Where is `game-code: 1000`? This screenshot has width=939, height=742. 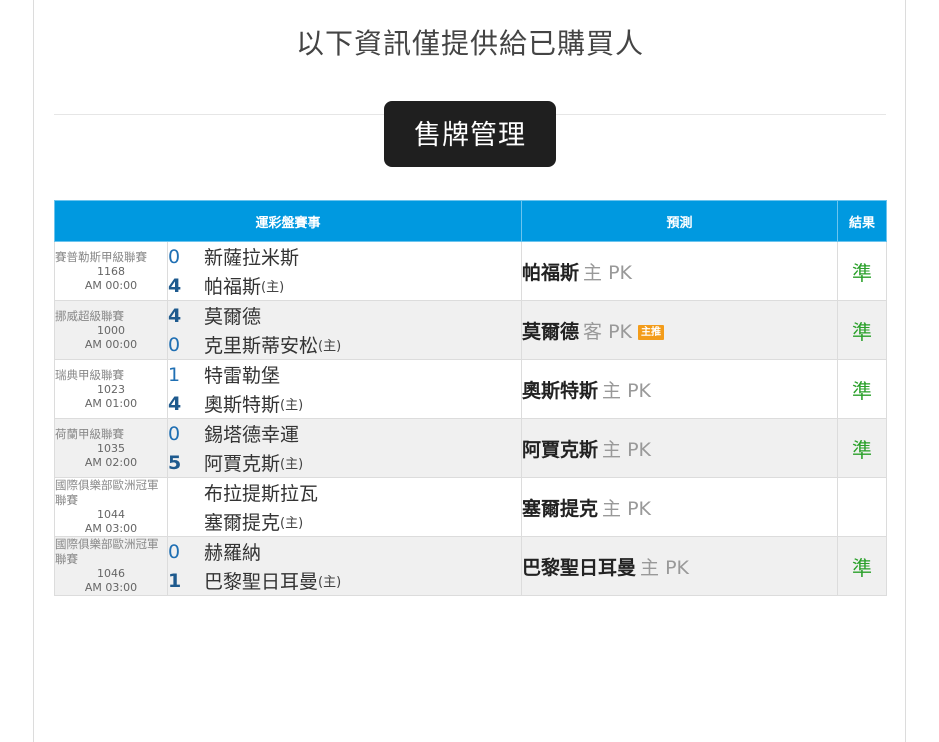
game-code: 1000 is located at coordinates (111, 330).